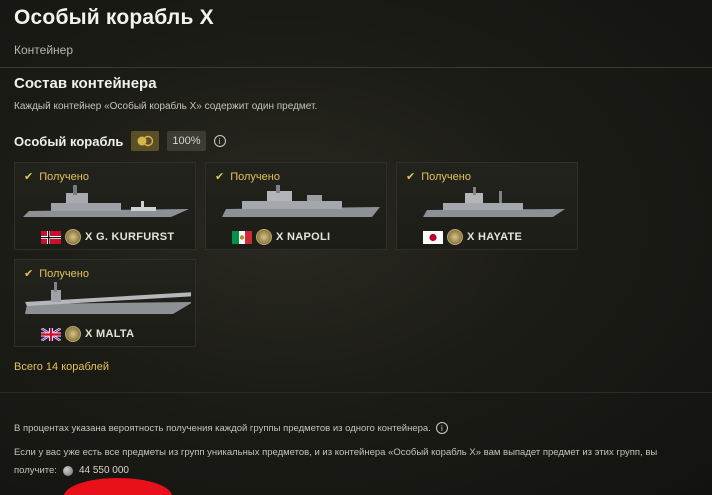 The height and width of the screenshot is (495, 712). Describe the element at coordinates (303, 237) in the screenshot. I see `ship-name: X NAPOLI` at that location.